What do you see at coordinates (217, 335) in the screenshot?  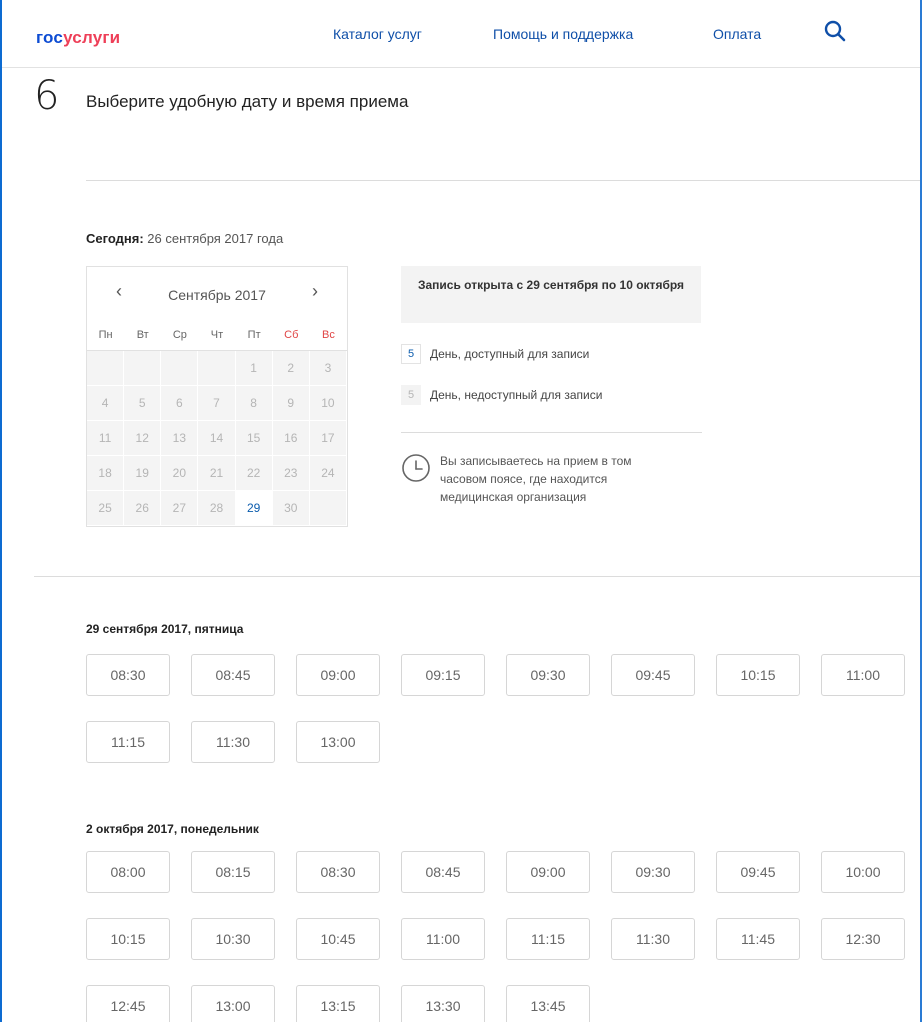 I see `weekday-label: Чт` at bounding box center [217, 335].